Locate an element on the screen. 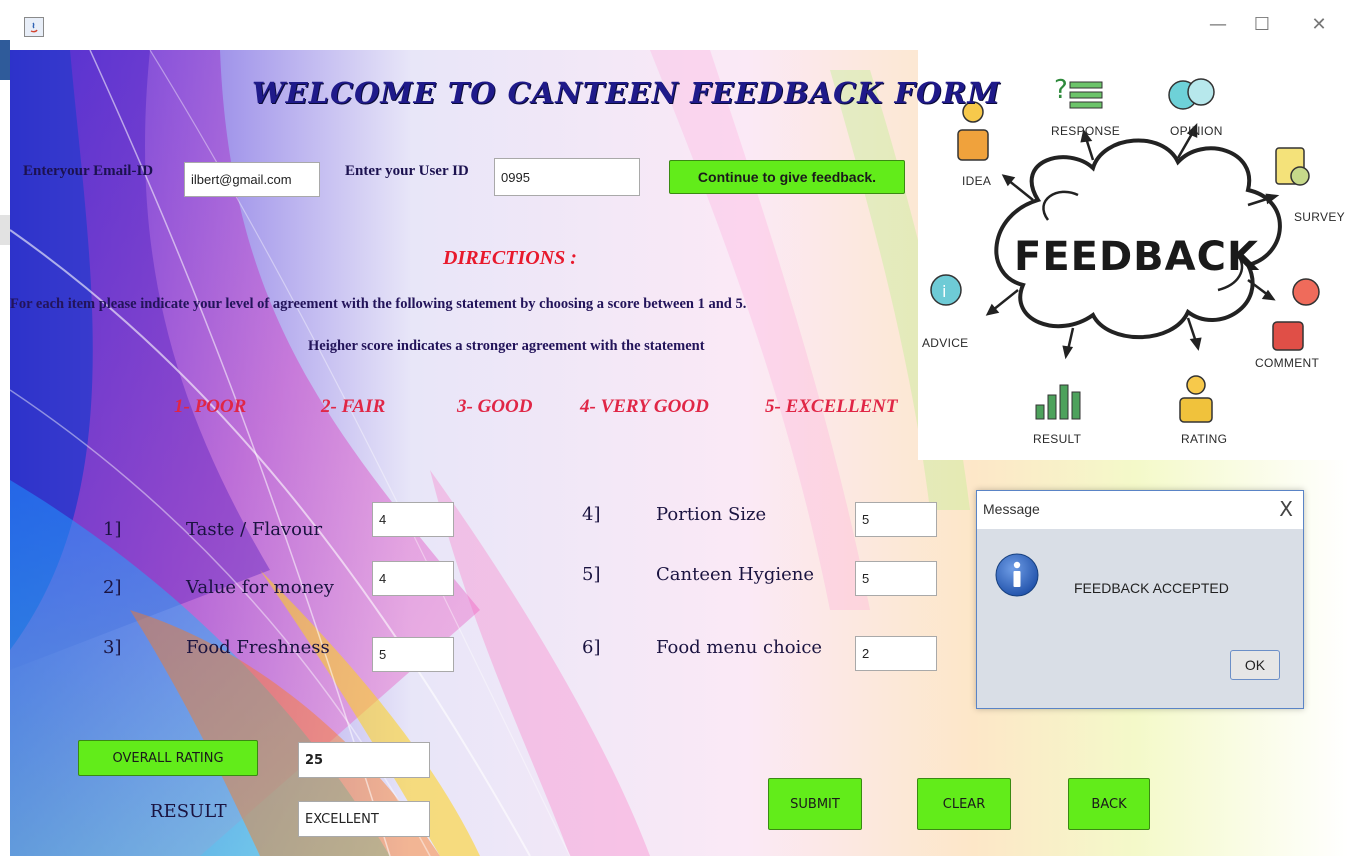 Image resolution: width=1349 pixels, height=856 pixels. minimize-button: — is located at coordinates (1218, 25).